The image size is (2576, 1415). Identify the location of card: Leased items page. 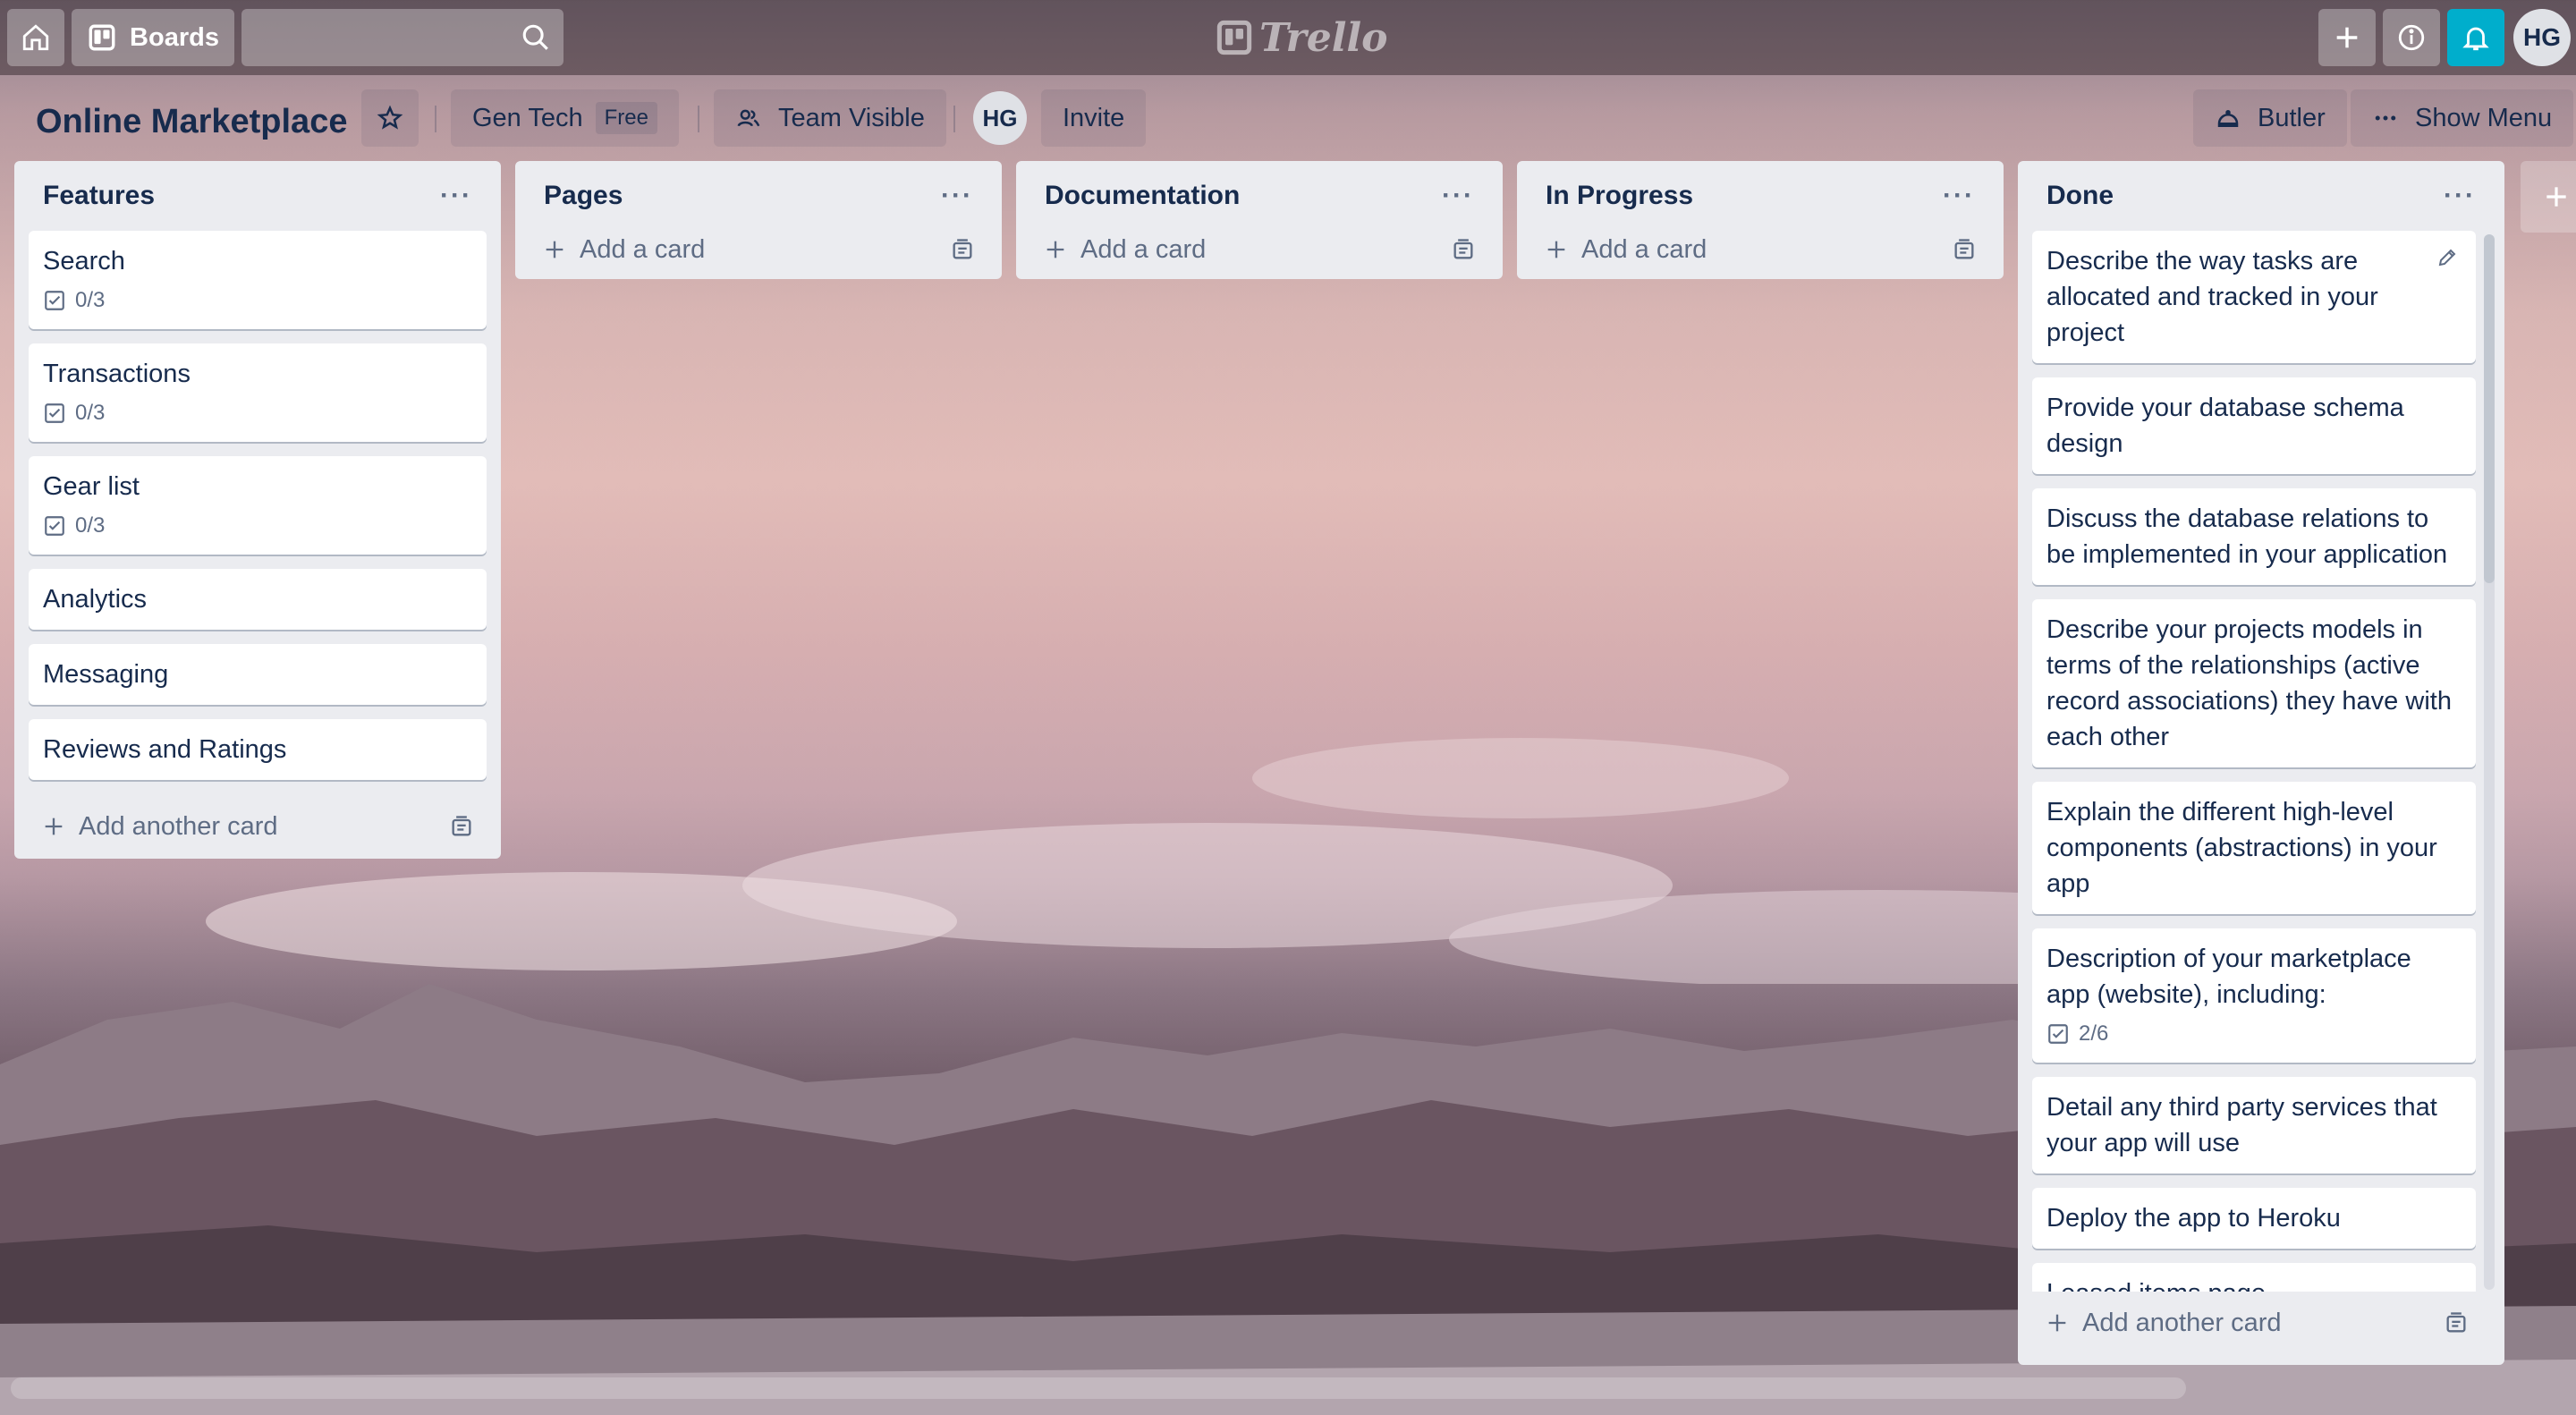
(2254, 1277).